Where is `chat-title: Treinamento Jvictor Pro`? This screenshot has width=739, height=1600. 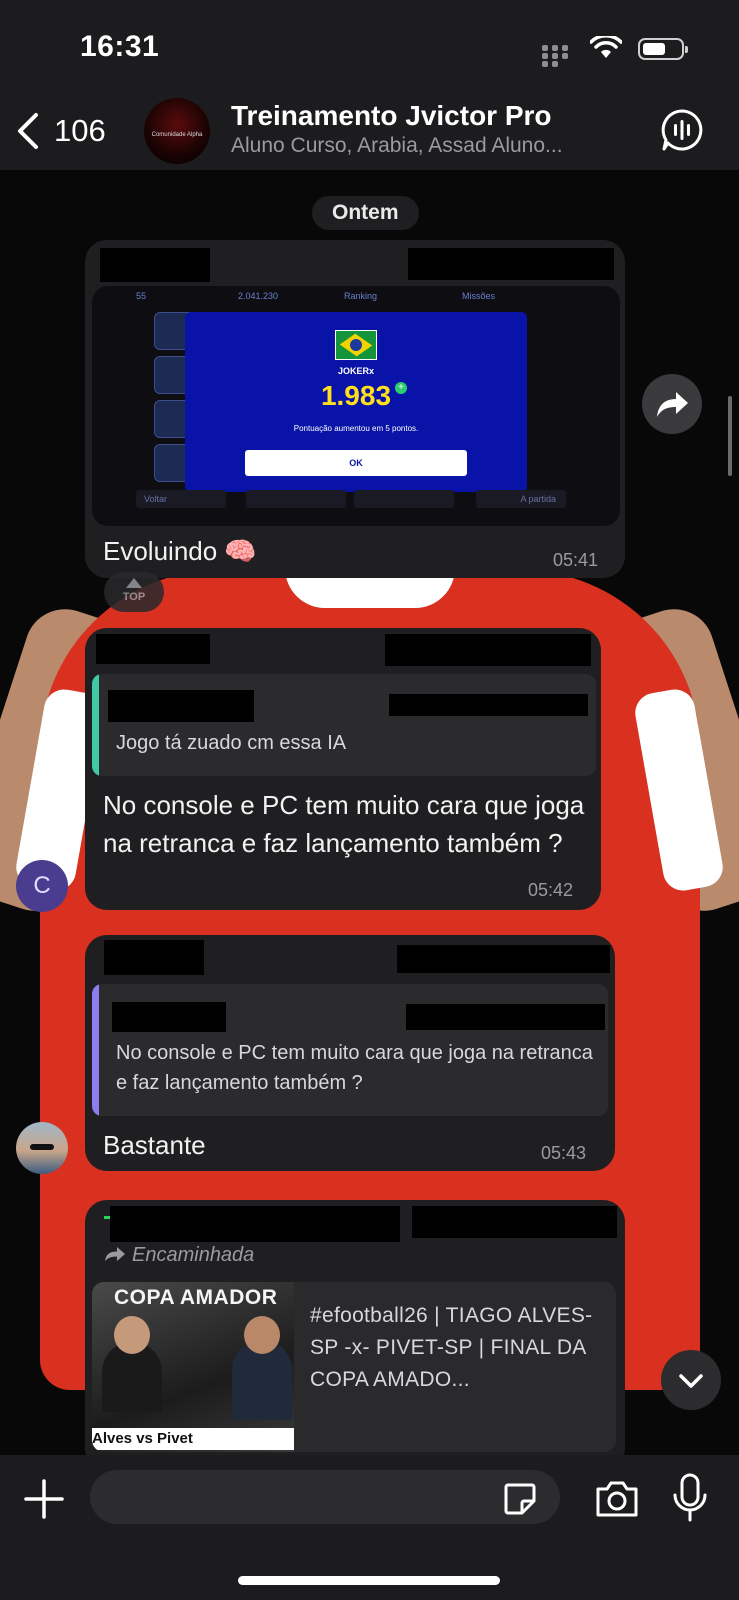
chat-title: Treinamento Jvictor Pro is located at coordinates (391, 116).